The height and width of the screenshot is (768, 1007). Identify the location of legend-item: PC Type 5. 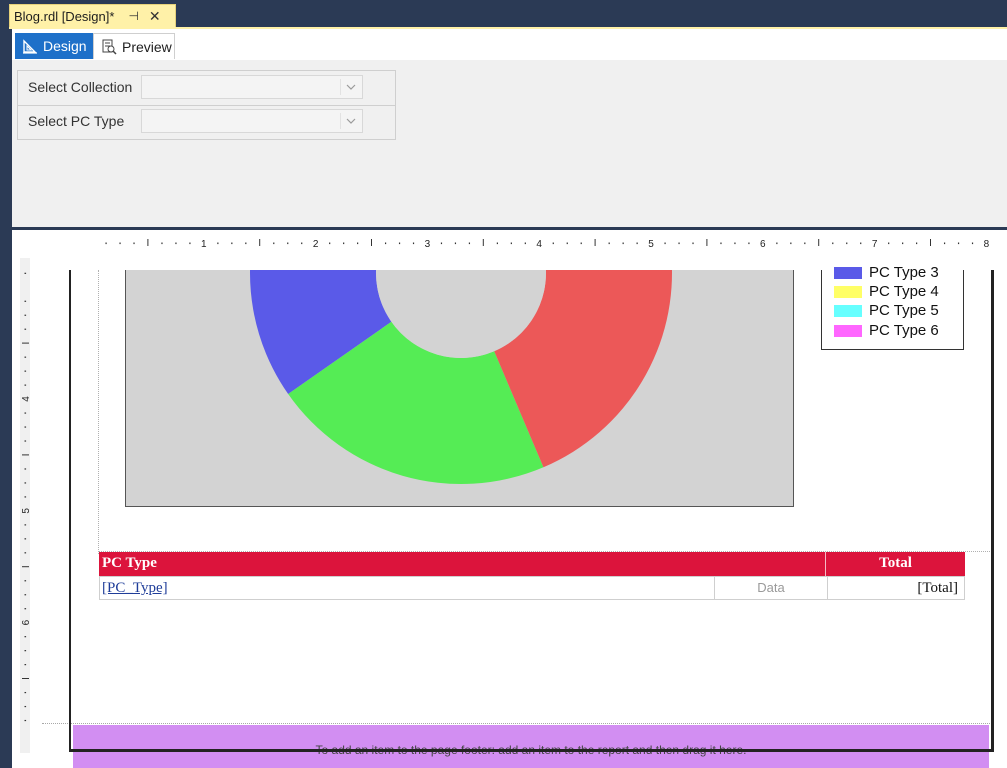
(886, 310).